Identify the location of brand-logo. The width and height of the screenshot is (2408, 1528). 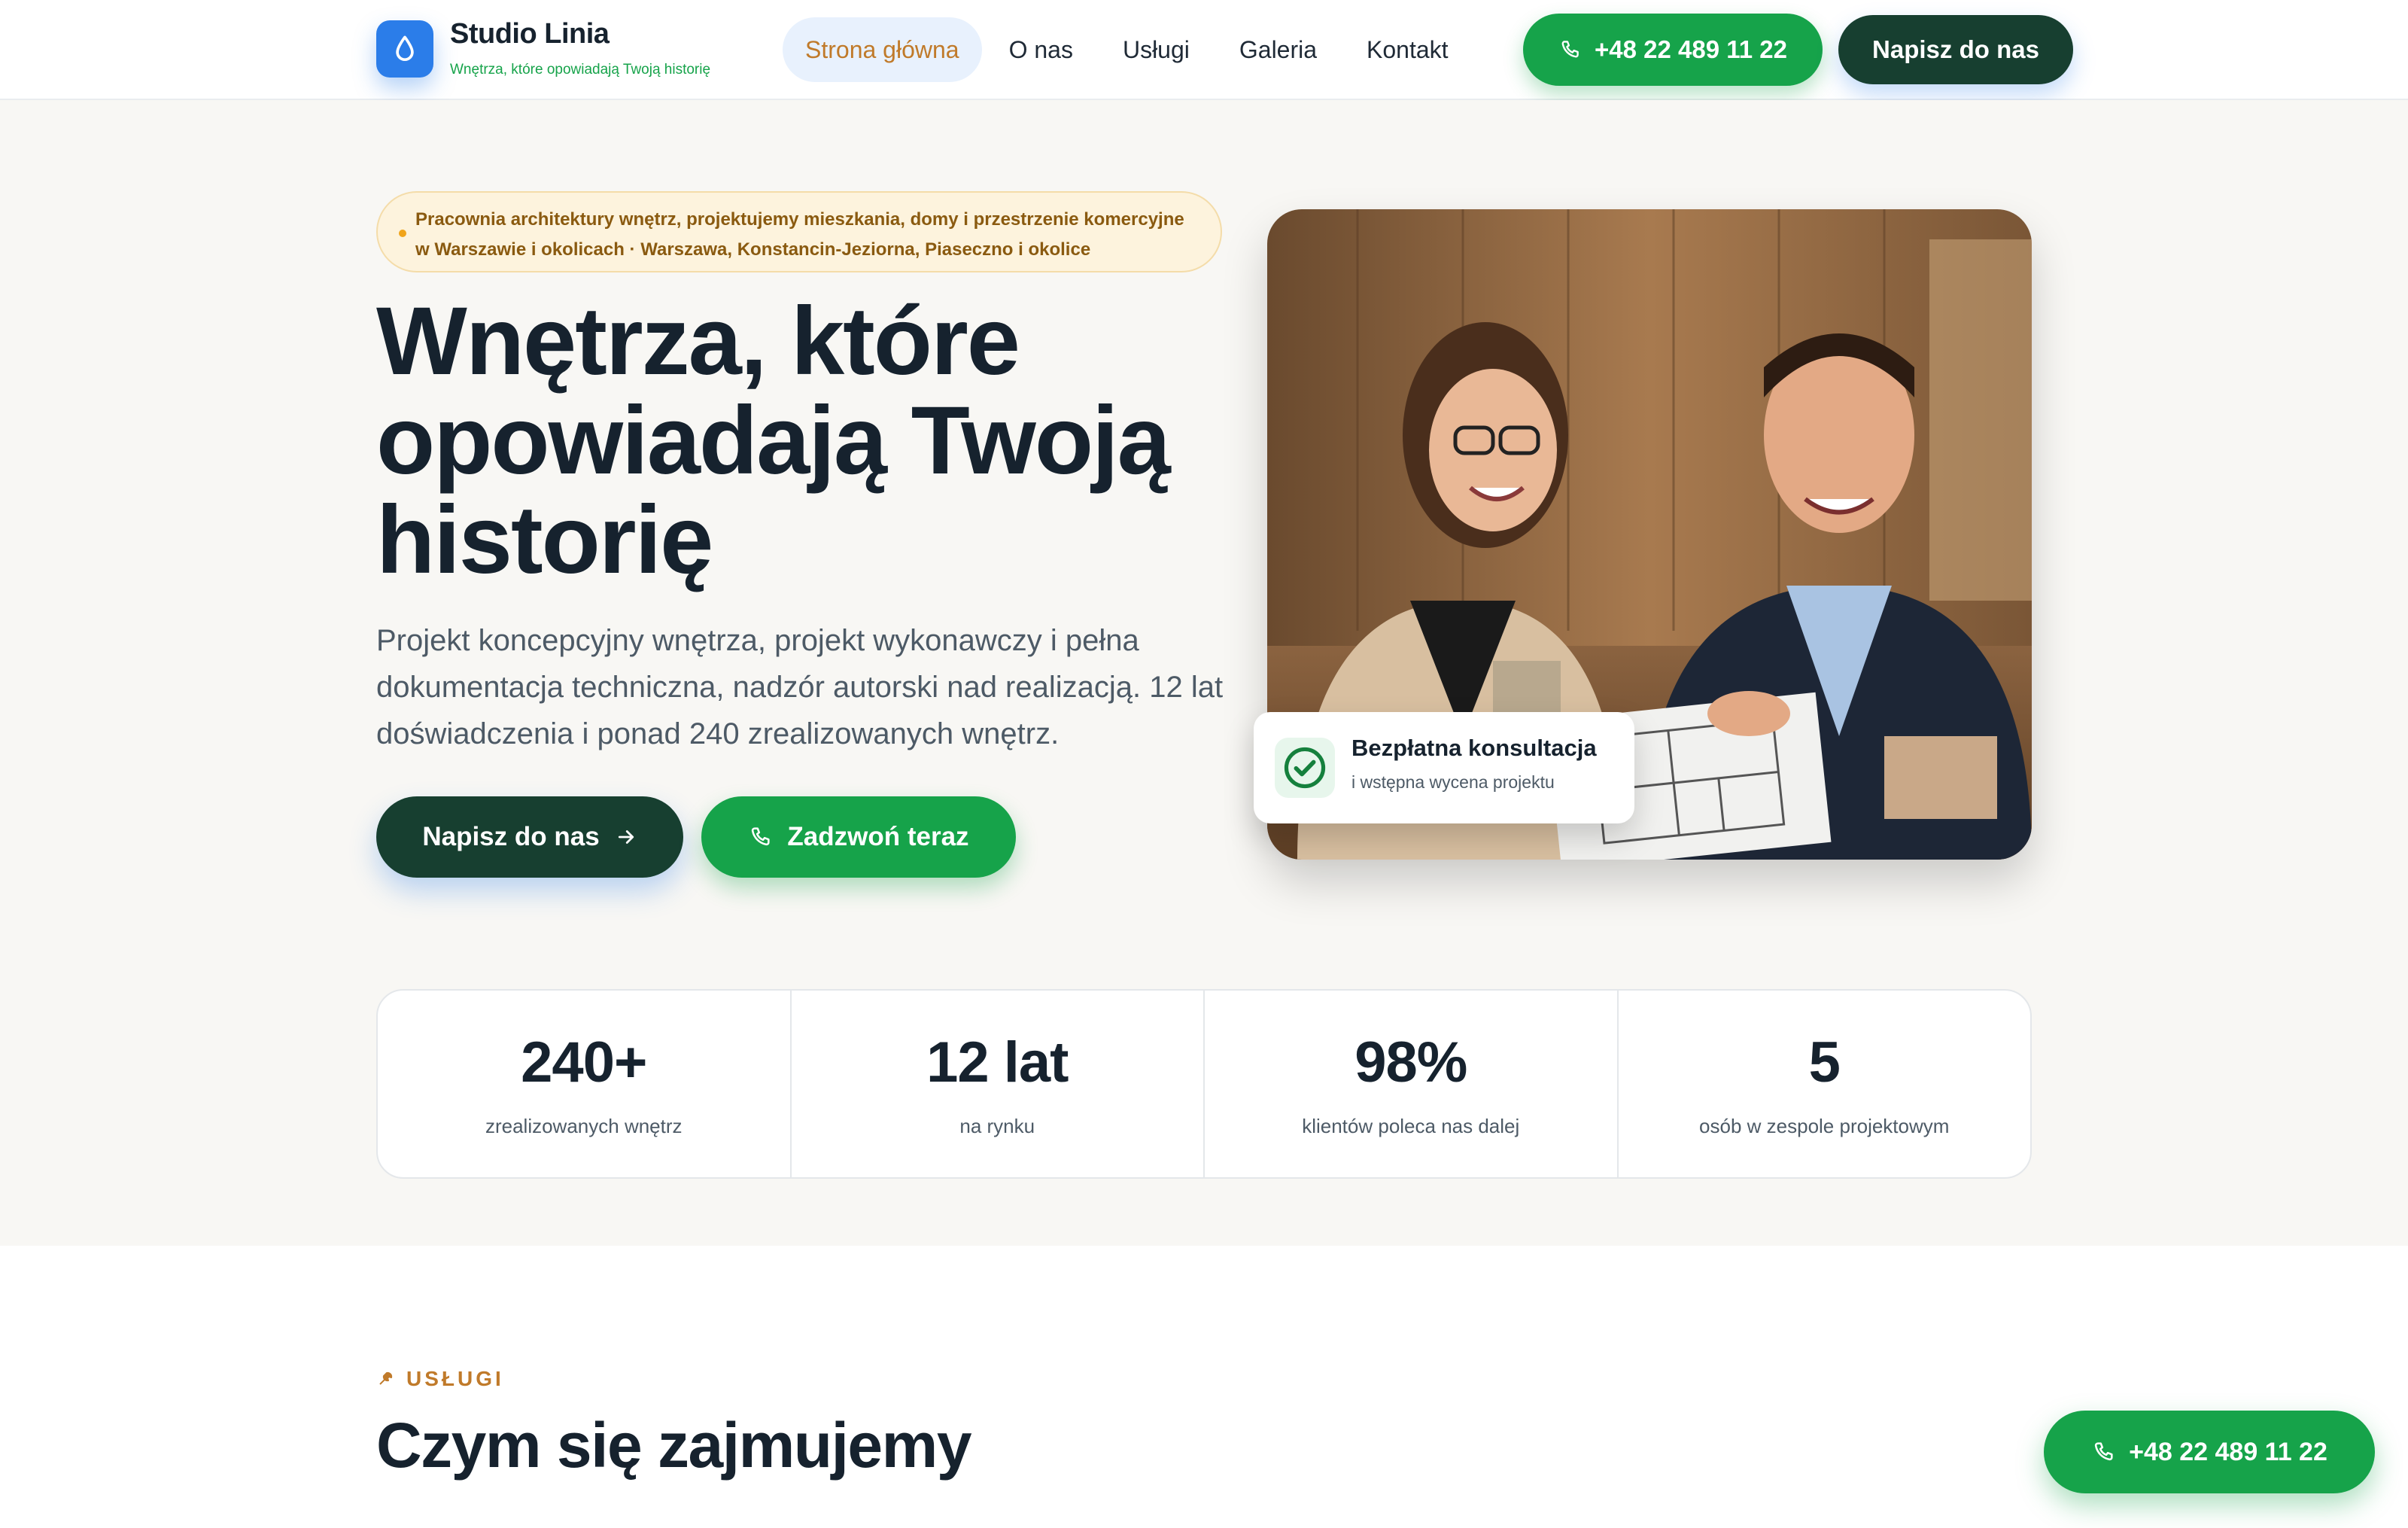
(404, 49).